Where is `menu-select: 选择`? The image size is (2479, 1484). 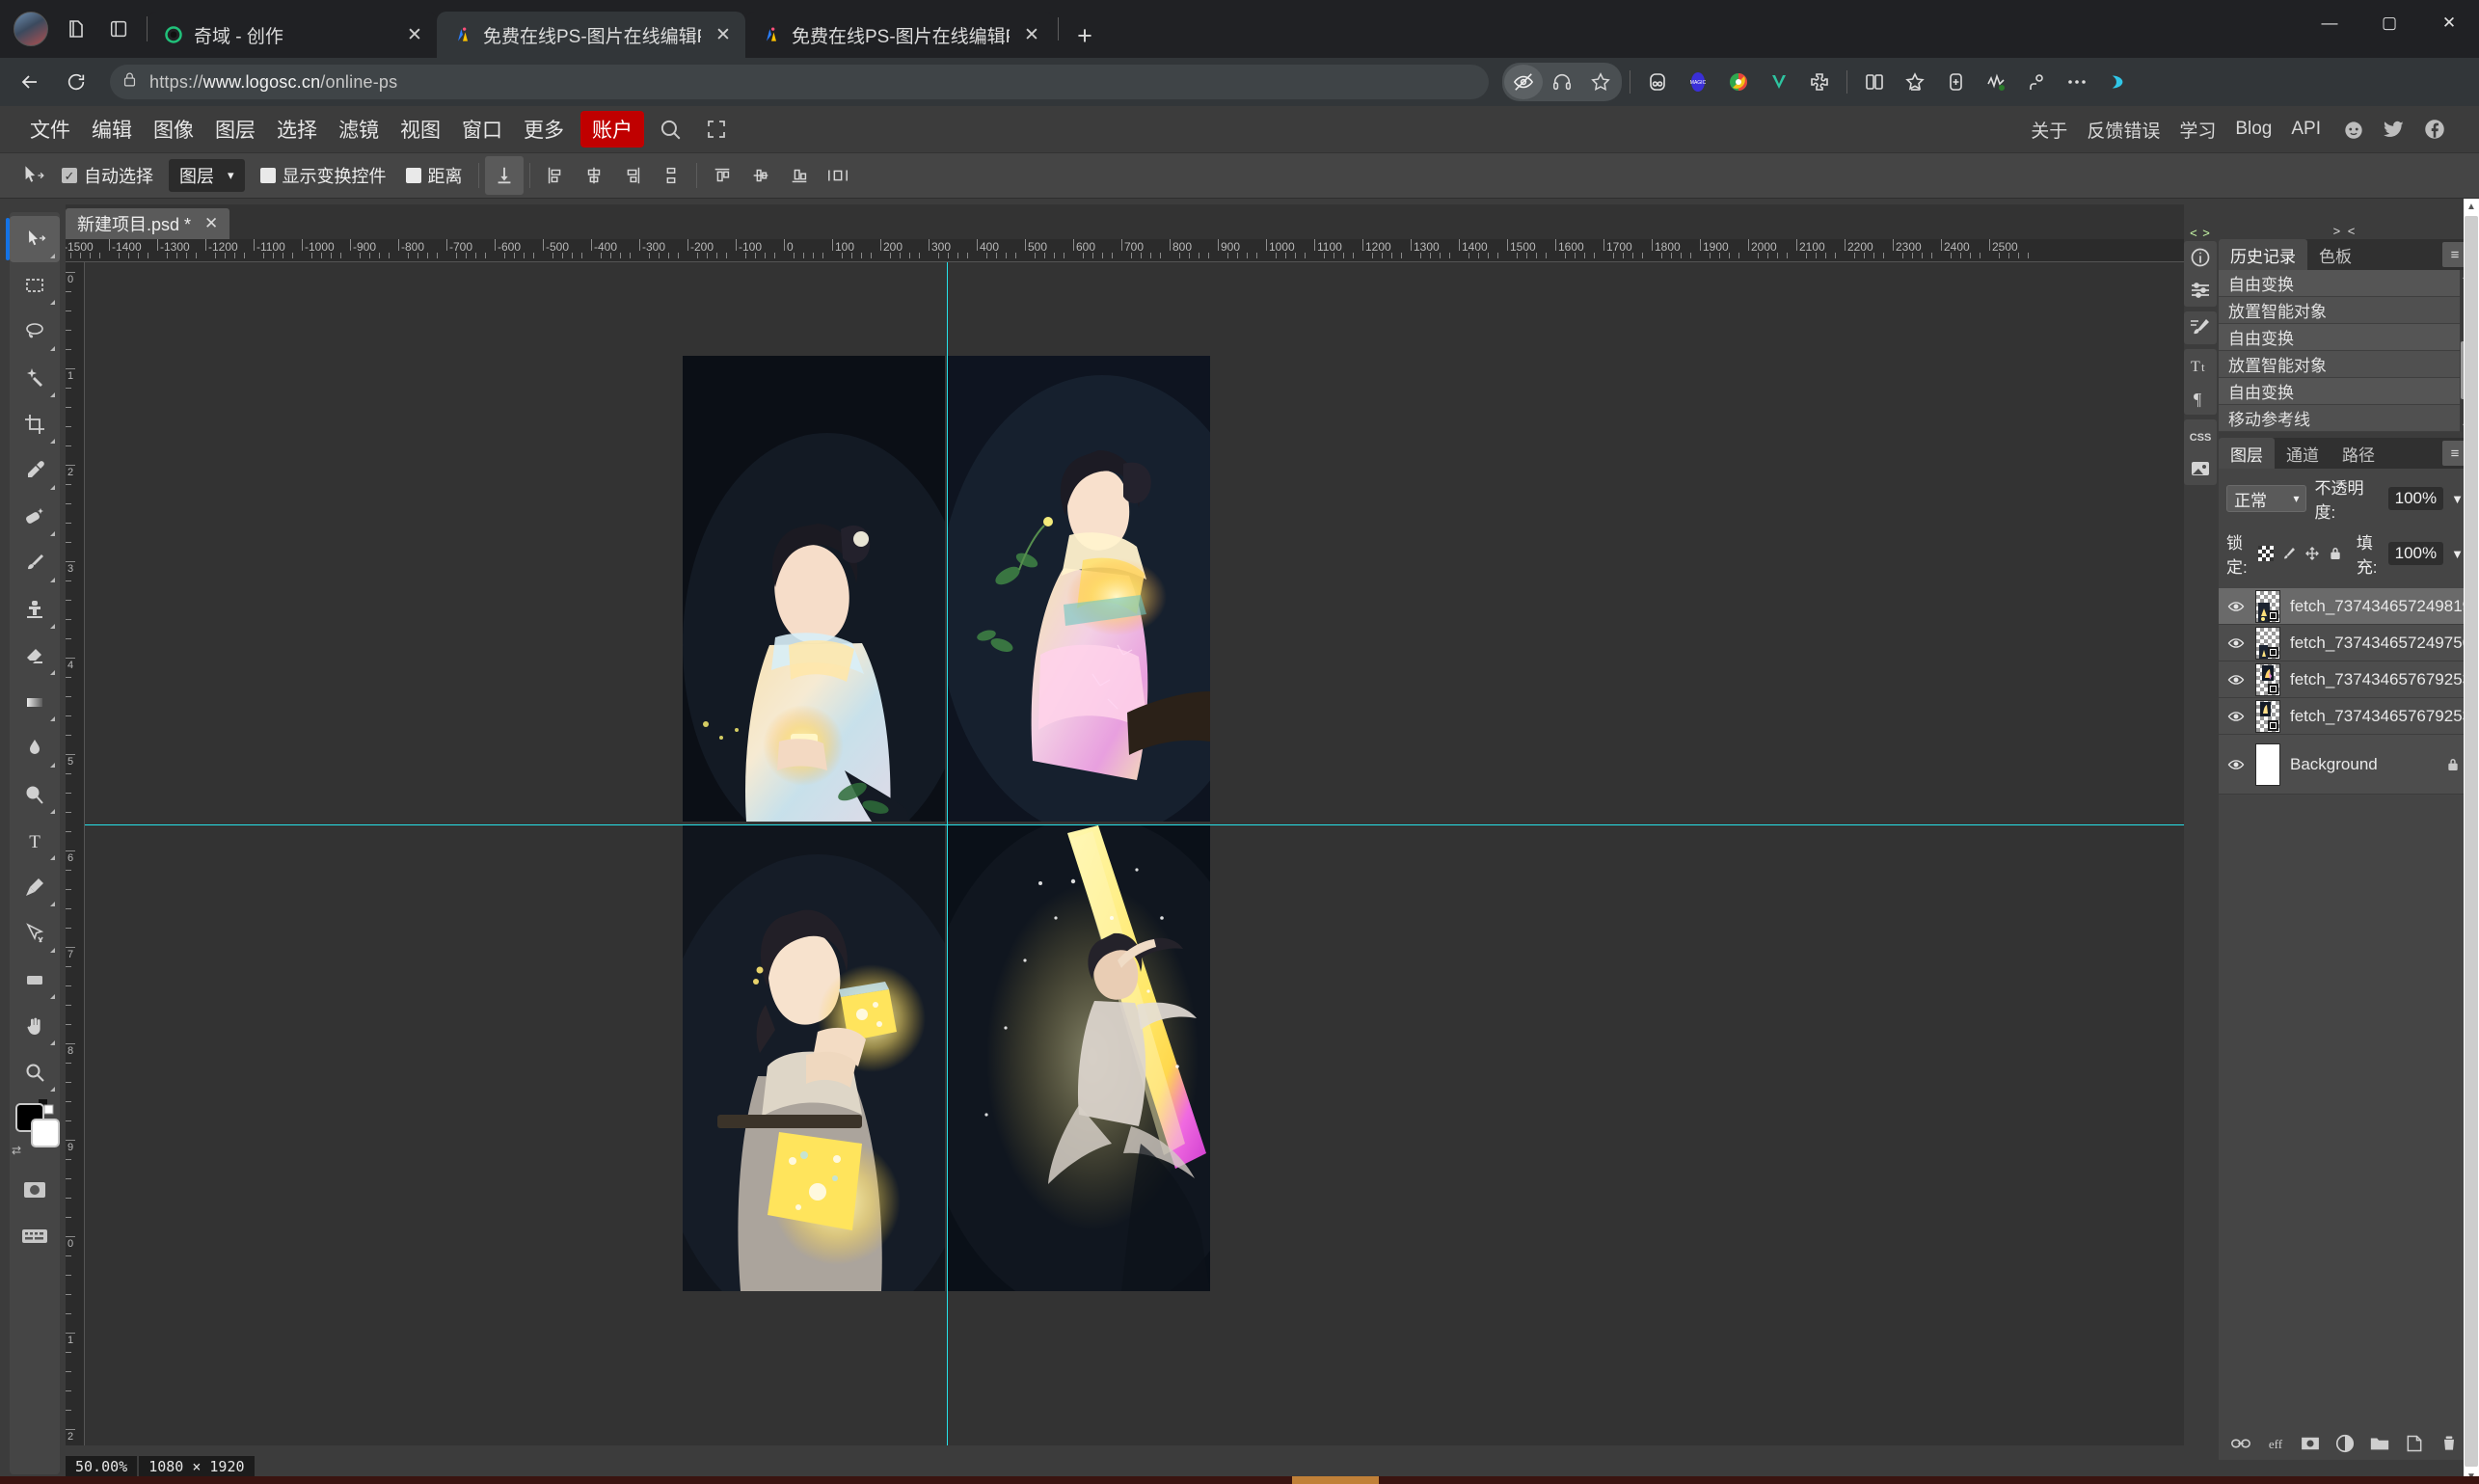
menu-select: 选择 is located at coordinates (297, 129).